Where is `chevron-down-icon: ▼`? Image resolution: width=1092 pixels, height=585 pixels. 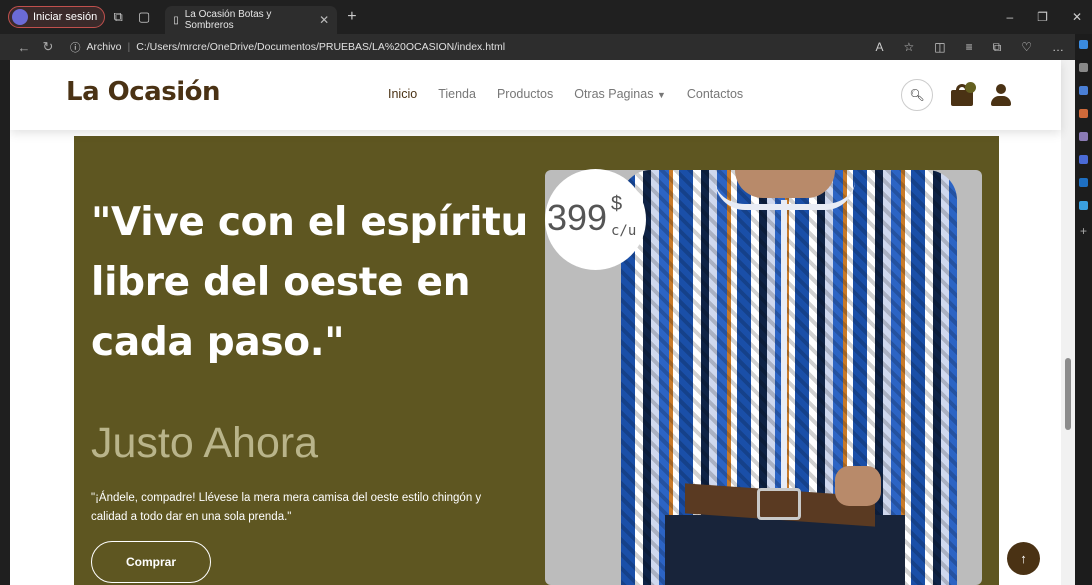 chevron-down-icon: ▼ is located at coordinates (661, 95).